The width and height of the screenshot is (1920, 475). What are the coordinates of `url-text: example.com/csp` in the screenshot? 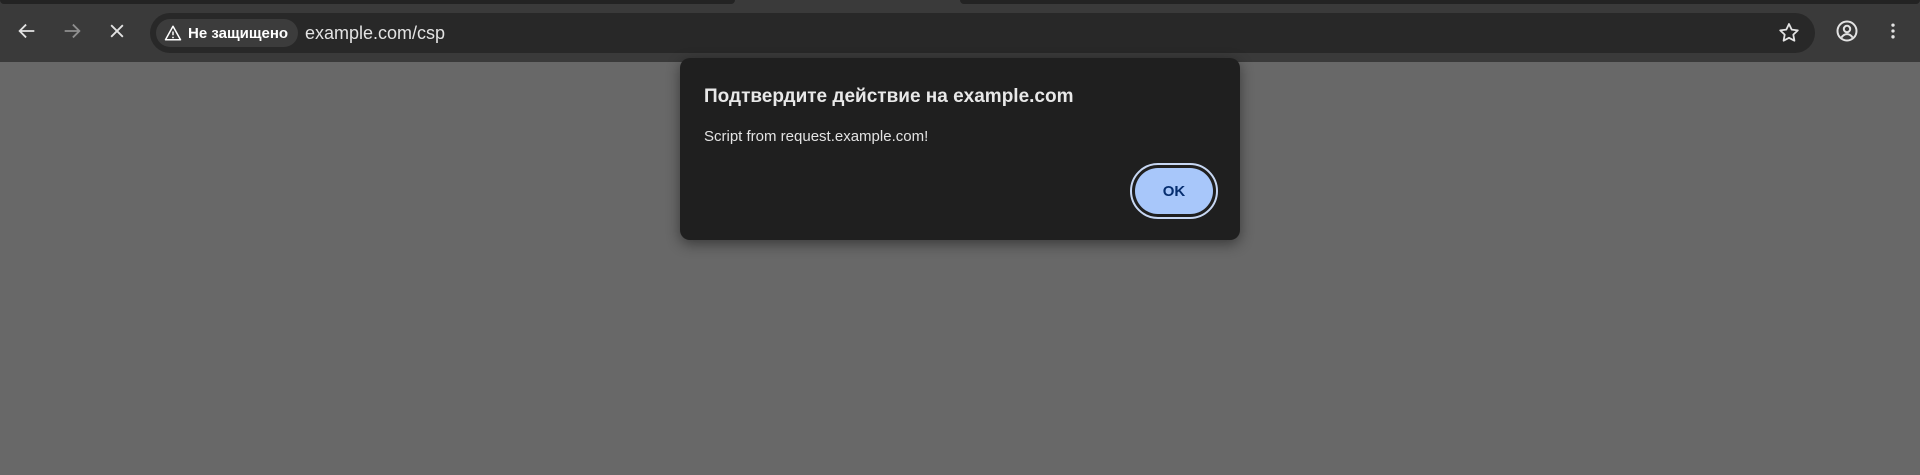 It's located at (375, 33).